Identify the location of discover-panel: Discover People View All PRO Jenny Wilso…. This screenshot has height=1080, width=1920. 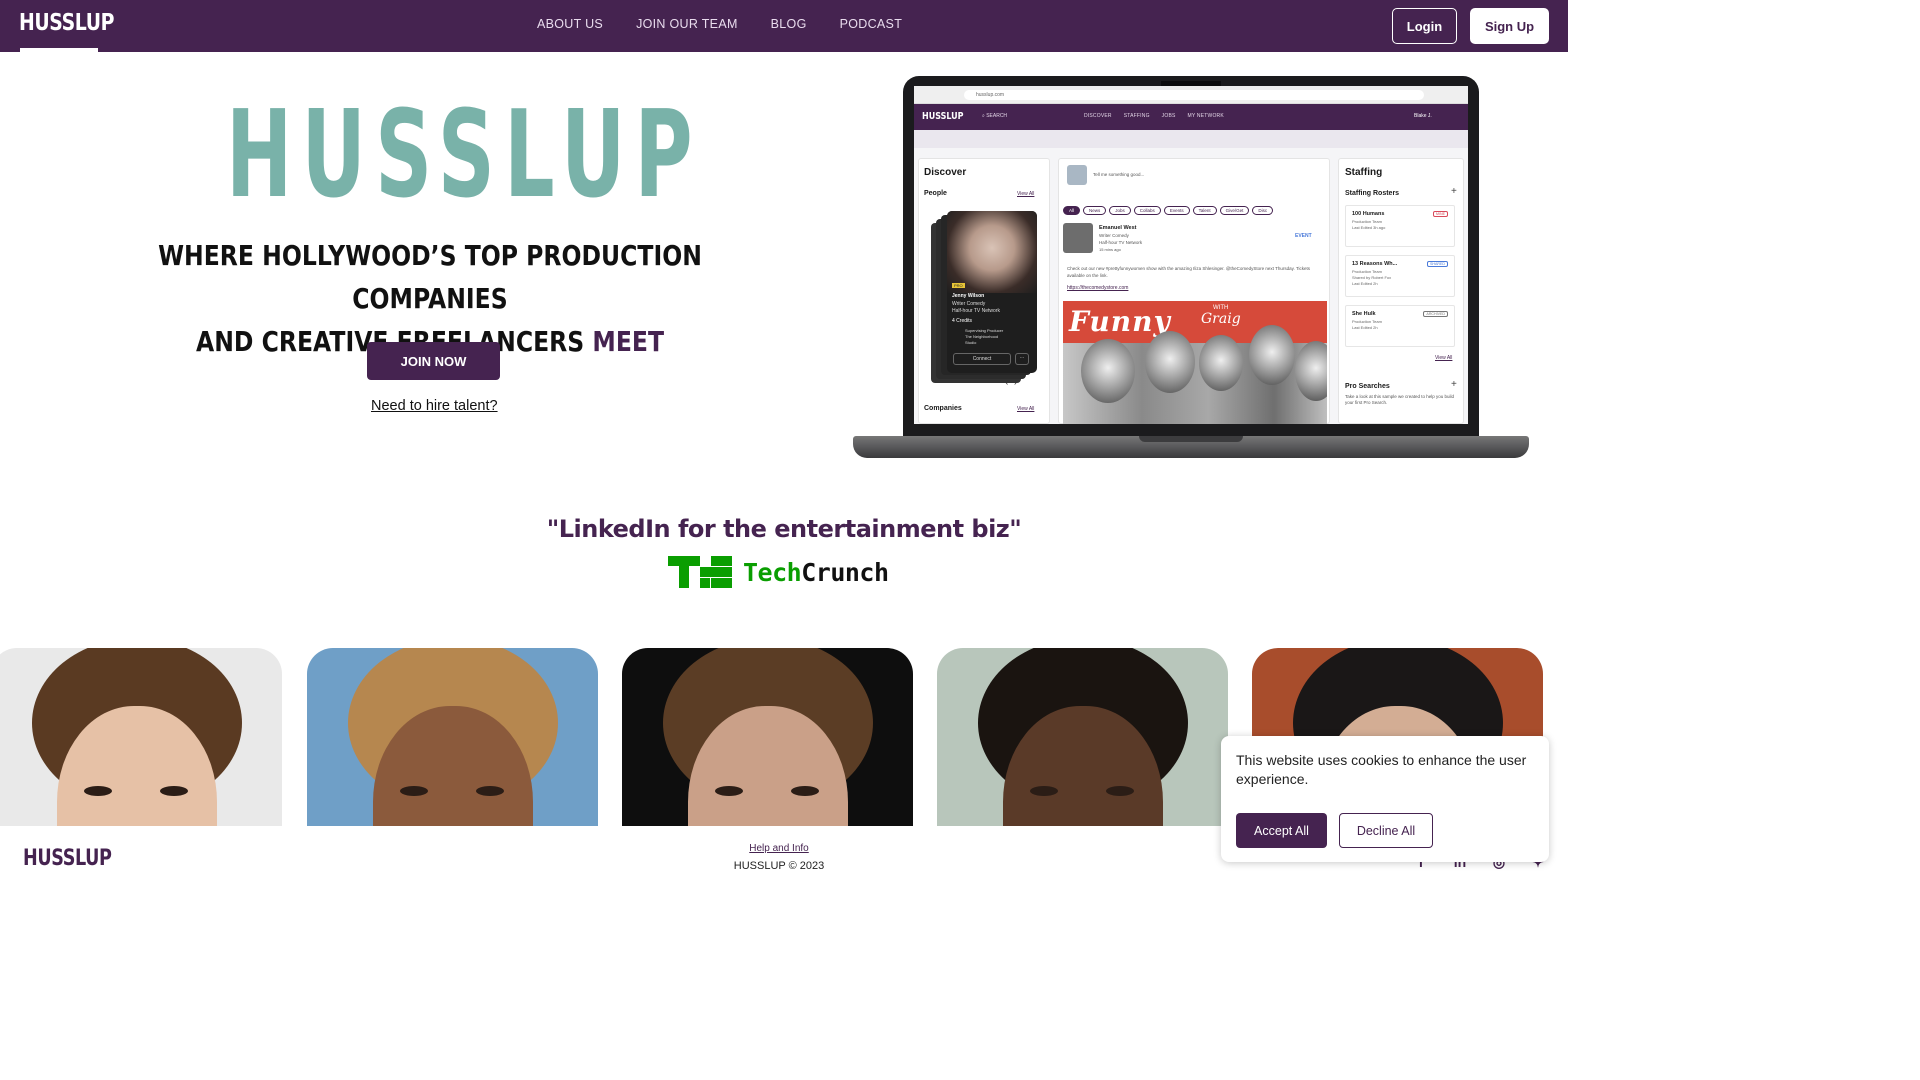
(984, 291).